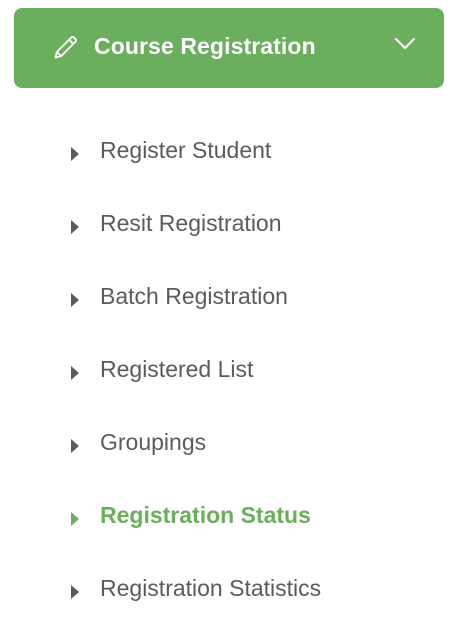 The width and height of the screenshot is (462, 640). What do you see at coordinates (186, 150) in the screenshot?
I see `submenu-item-label: Register Student` at bounding box center [186, 150].